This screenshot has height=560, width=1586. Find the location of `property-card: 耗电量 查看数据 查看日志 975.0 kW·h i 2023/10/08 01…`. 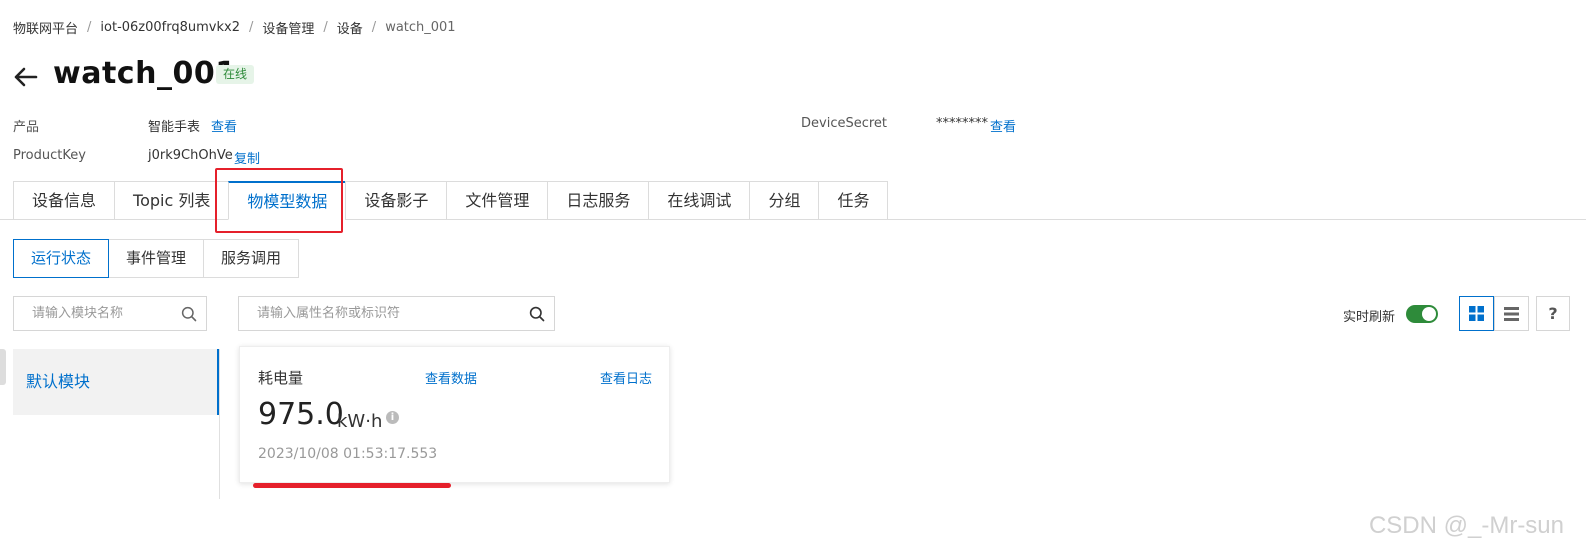

property-card: 耗电量 查看数据 查看日志 975.0 kW·h i 2023/10/08 01… is located at coordinates (454, 414).